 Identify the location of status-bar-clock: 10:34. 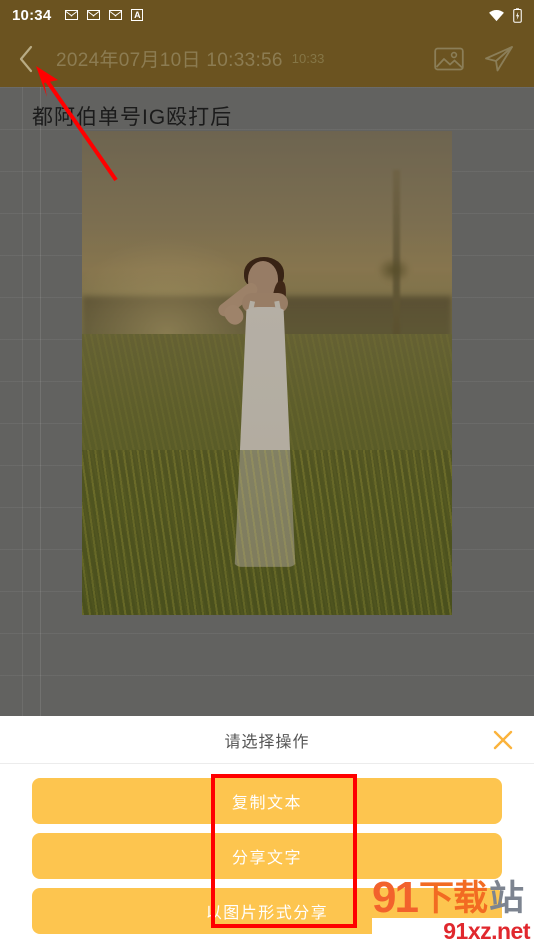
(32, 15).